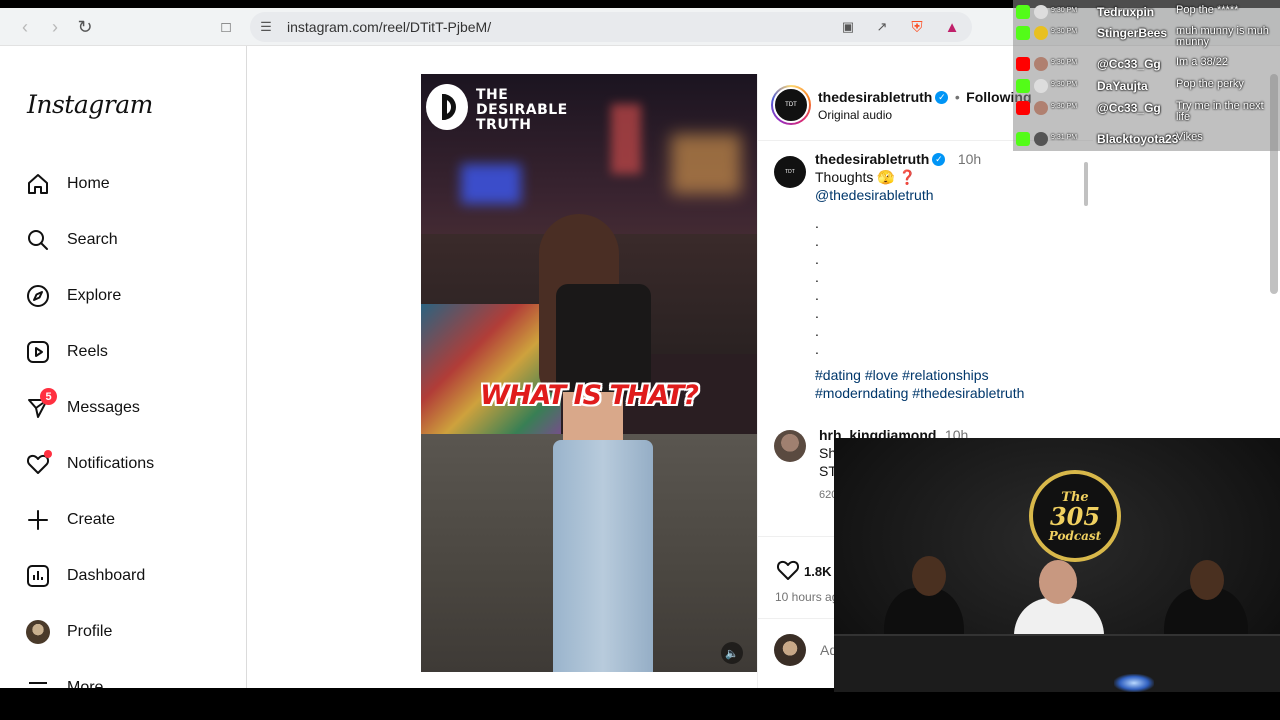 The height and width of the screenshot is (720, 1280). Describe the element at coordinates (875, 97) in the screenshot. I see `author-username: thedesirabletruth` at that location.